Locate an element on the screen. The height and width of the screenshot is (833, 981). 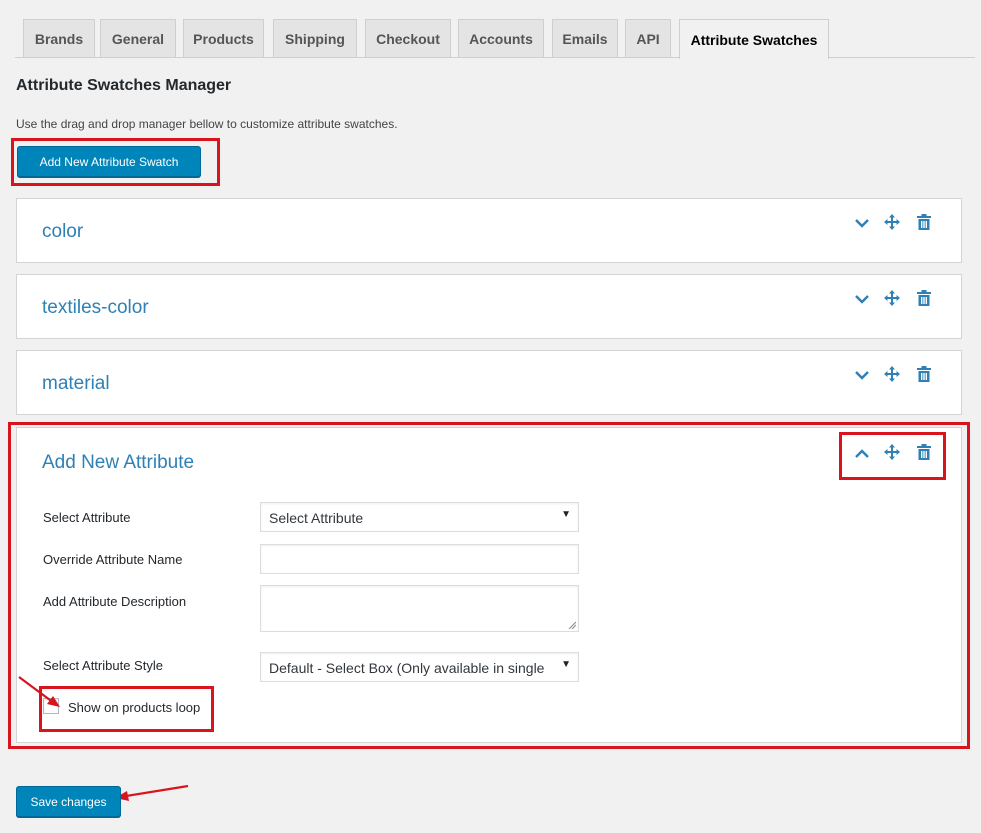
tabs-underline is located at coordinates (495, 57).